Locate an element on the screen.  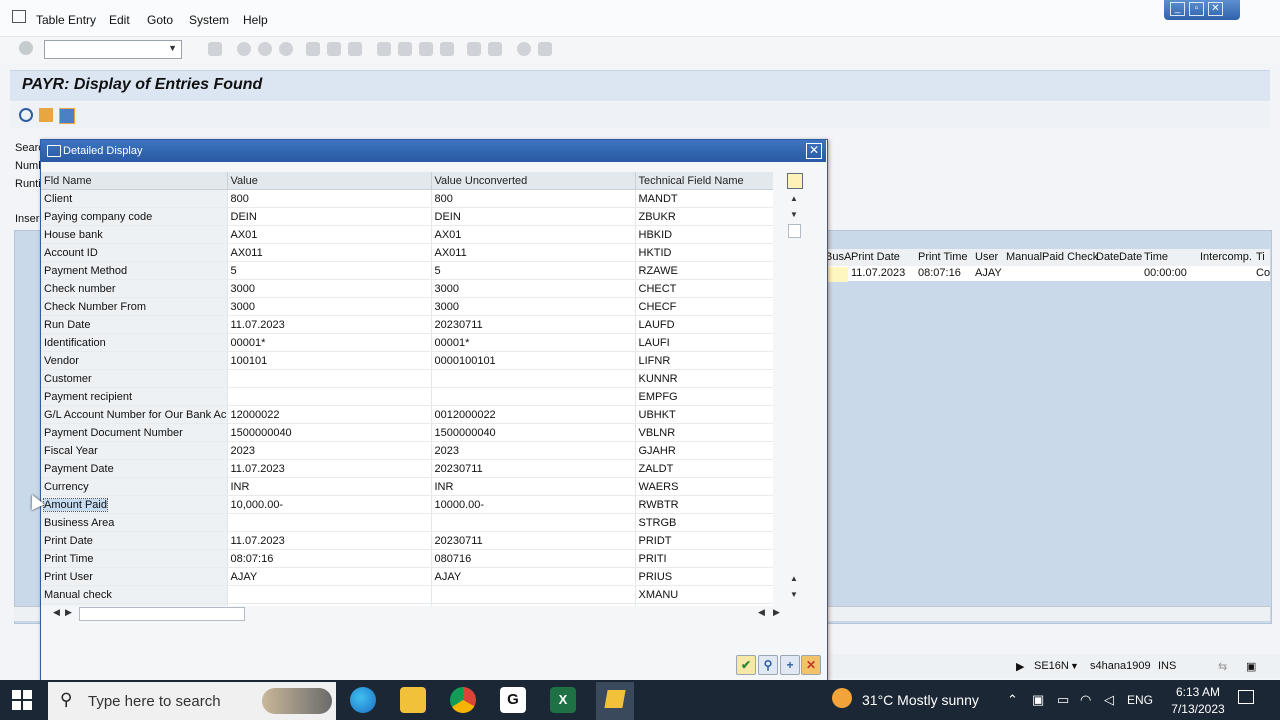
close-window-icon: ✕ is located at coordinates (1215, 9).